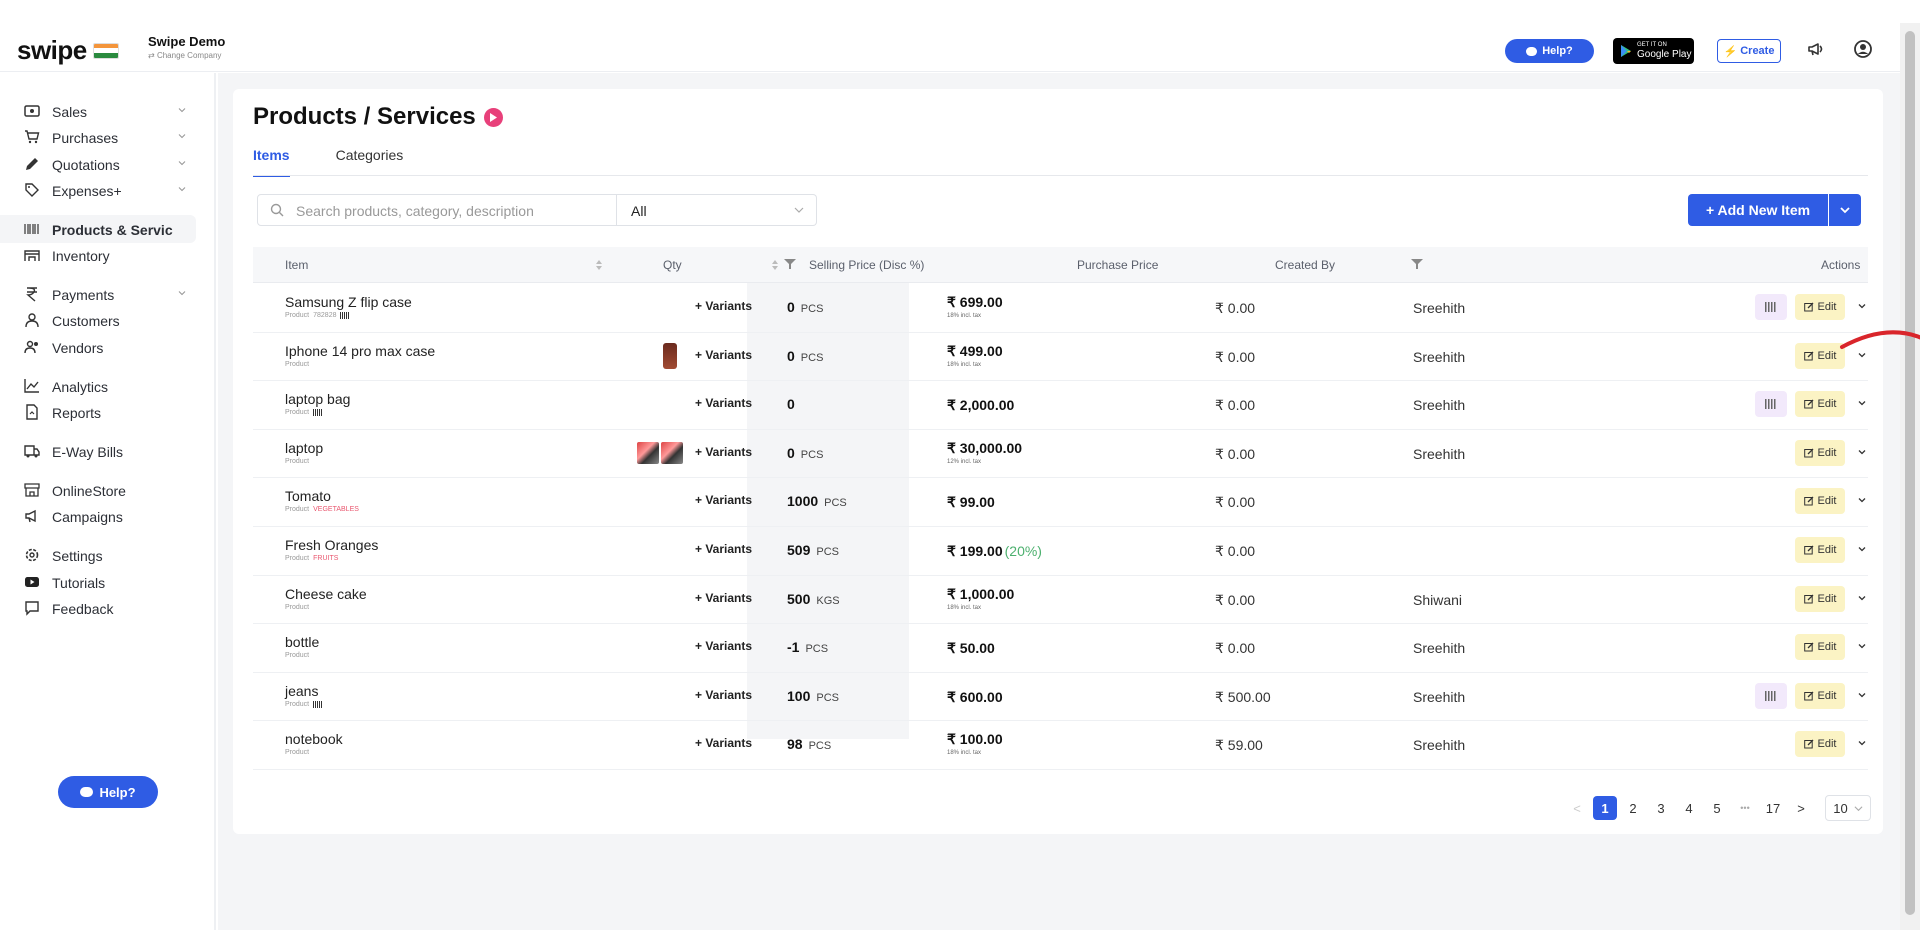 The image size is (1920, 930). I want to click on user-account-icon, so click(1863, 49).